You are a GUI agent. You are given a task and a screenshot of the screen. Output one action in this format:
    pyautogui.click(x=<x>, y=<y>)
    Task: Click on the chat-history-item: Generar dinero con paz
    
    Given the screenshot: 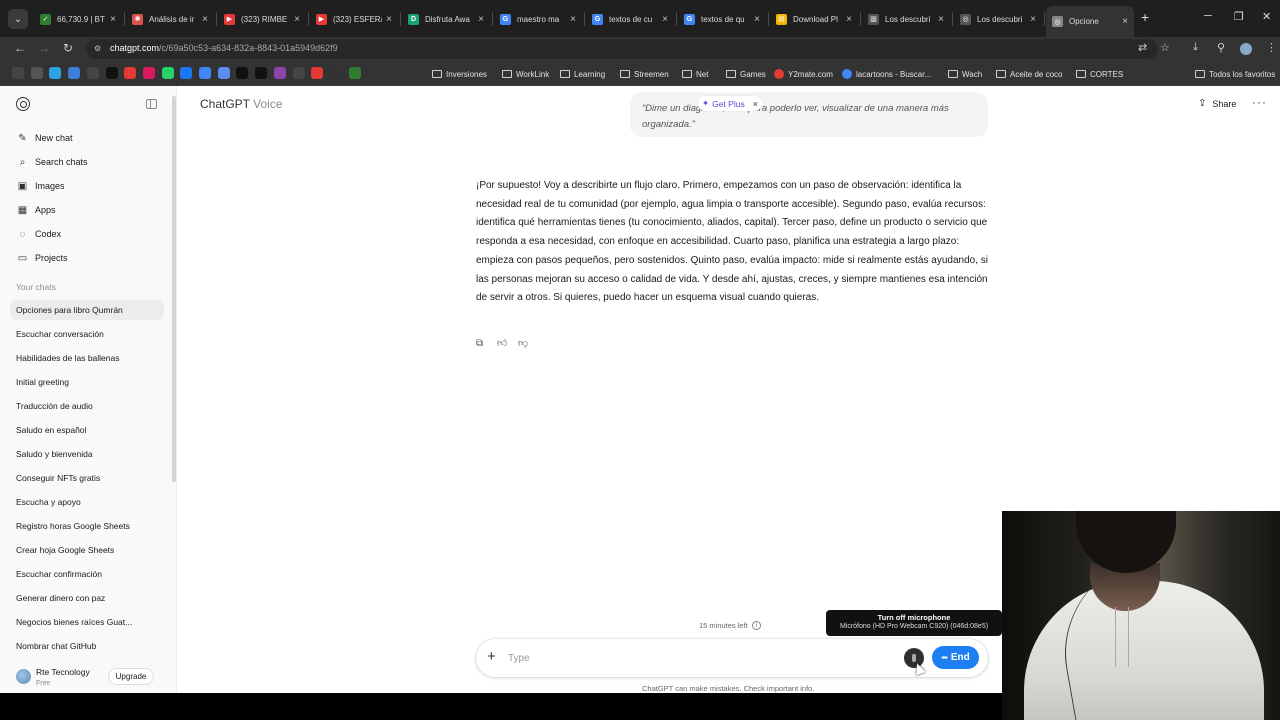 What is the action you would take?
    pyautogui.click(x=87, y=598)
    